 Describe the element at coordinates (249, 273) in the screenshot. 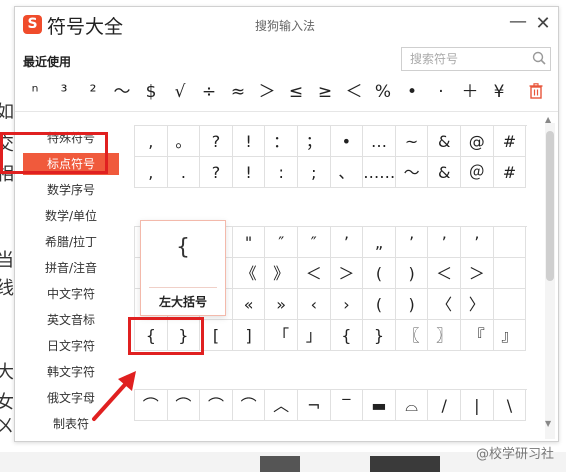

I see `symbol-cell: 《` at that location.